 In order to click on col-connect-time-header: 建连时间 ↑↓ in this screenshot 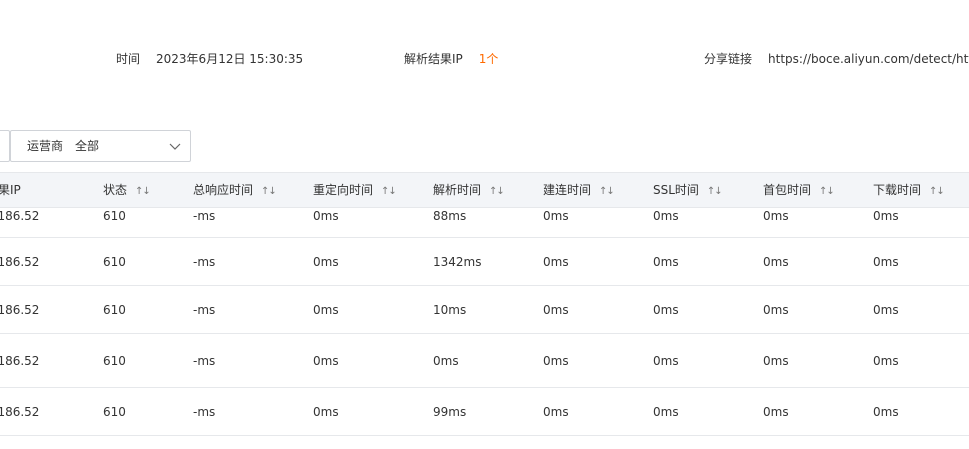, I will do `click(579, 191)`.